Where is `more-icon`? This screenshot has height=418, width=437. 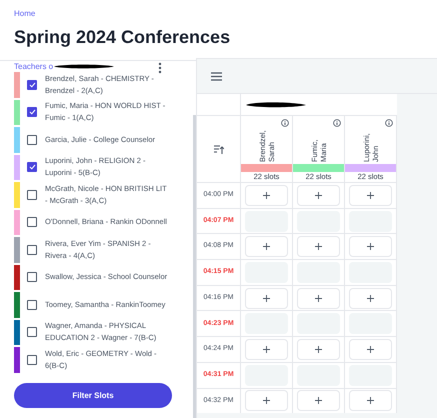
more-icon is located at coordinates (160, 68).